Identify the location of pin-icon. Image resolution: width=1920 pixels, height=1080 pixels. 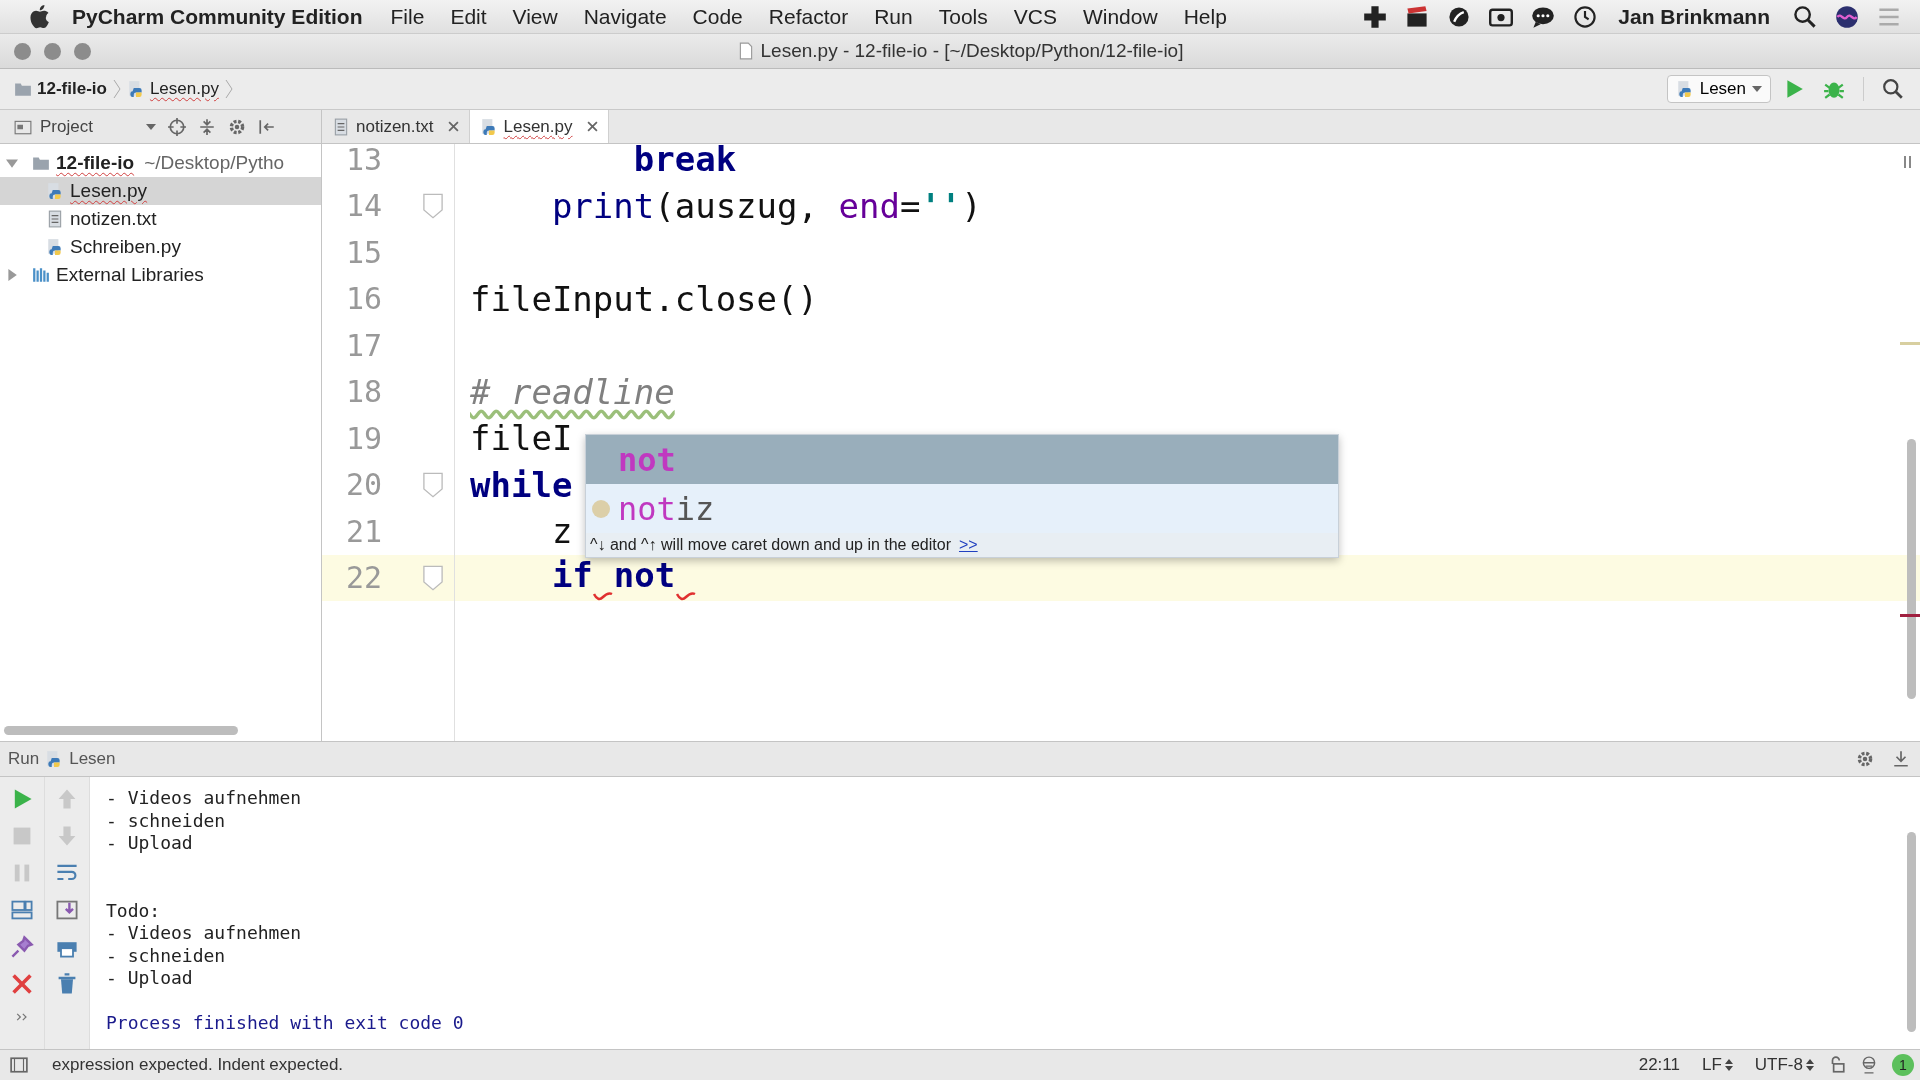
(22, 947).